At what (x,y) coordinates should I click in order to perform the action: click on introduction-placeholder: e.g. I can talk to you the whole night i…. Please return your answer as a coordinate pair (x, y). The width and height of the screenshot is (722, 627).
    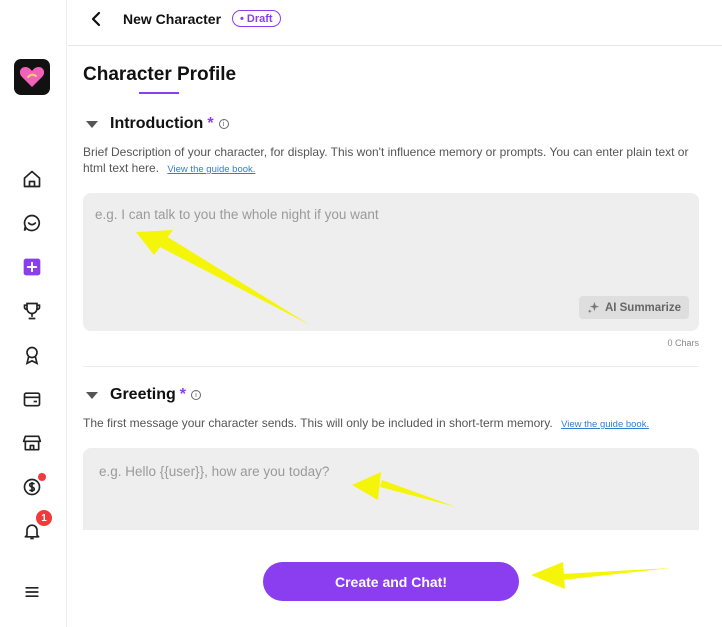
    Looking at the image, I should click on (237, 214).